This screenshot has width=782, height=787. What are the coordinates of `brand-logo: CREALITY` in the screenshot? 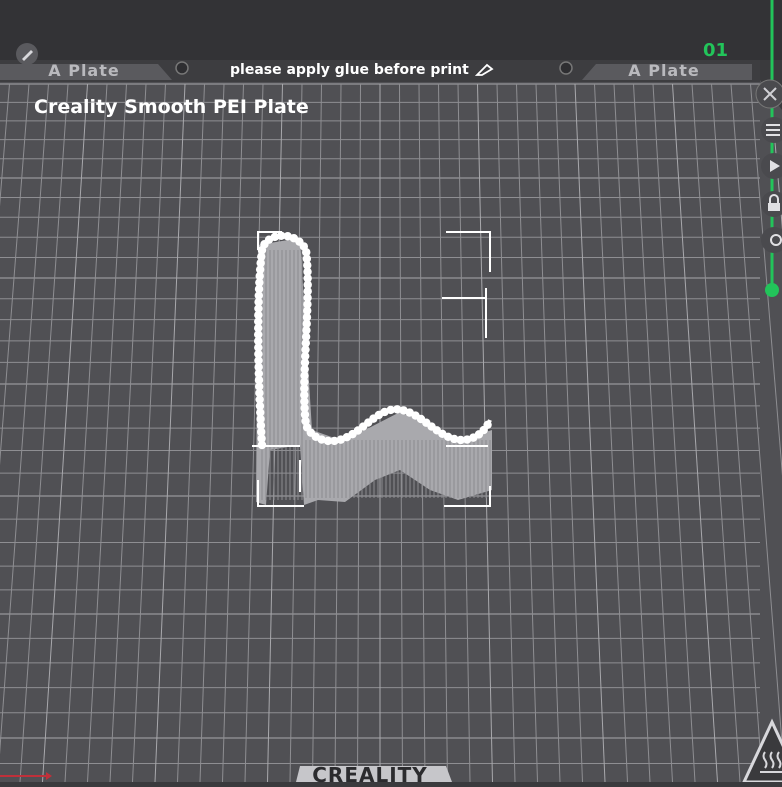 It's located at (370, 775).